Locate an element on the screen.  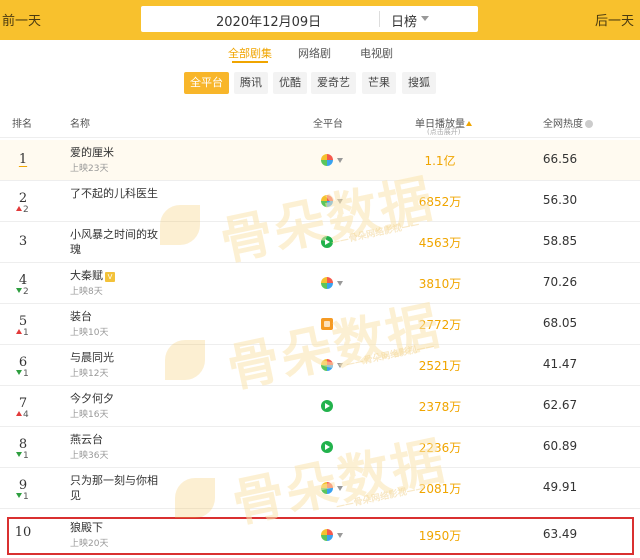
tab-tv-series: 电视剧 is located at coordinates (376, 53).